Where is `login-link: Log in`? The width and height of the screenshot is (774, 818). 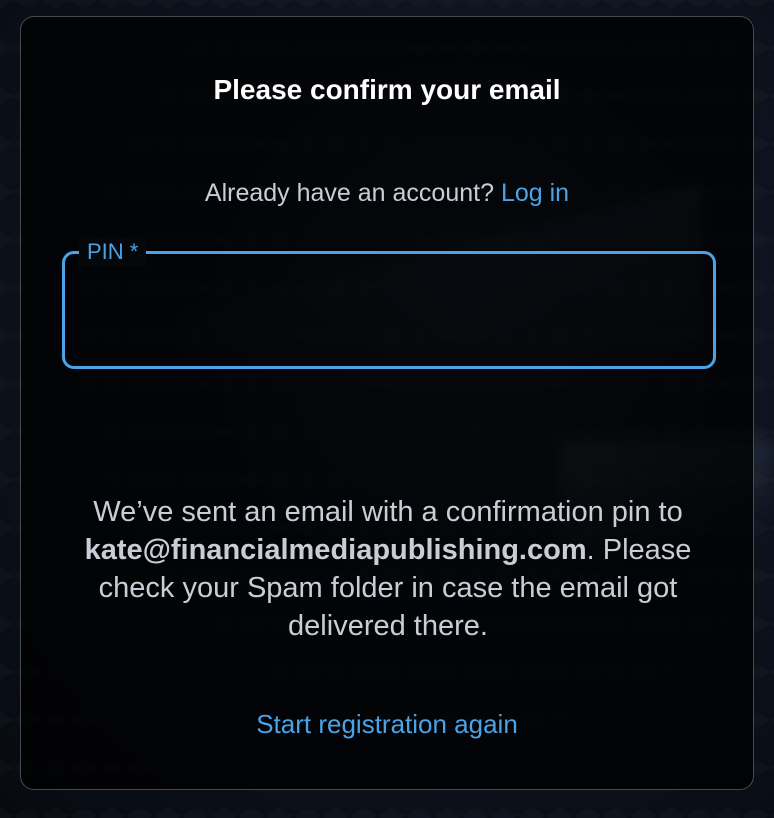
login-link: Log in is located at coordinates (535, 193).